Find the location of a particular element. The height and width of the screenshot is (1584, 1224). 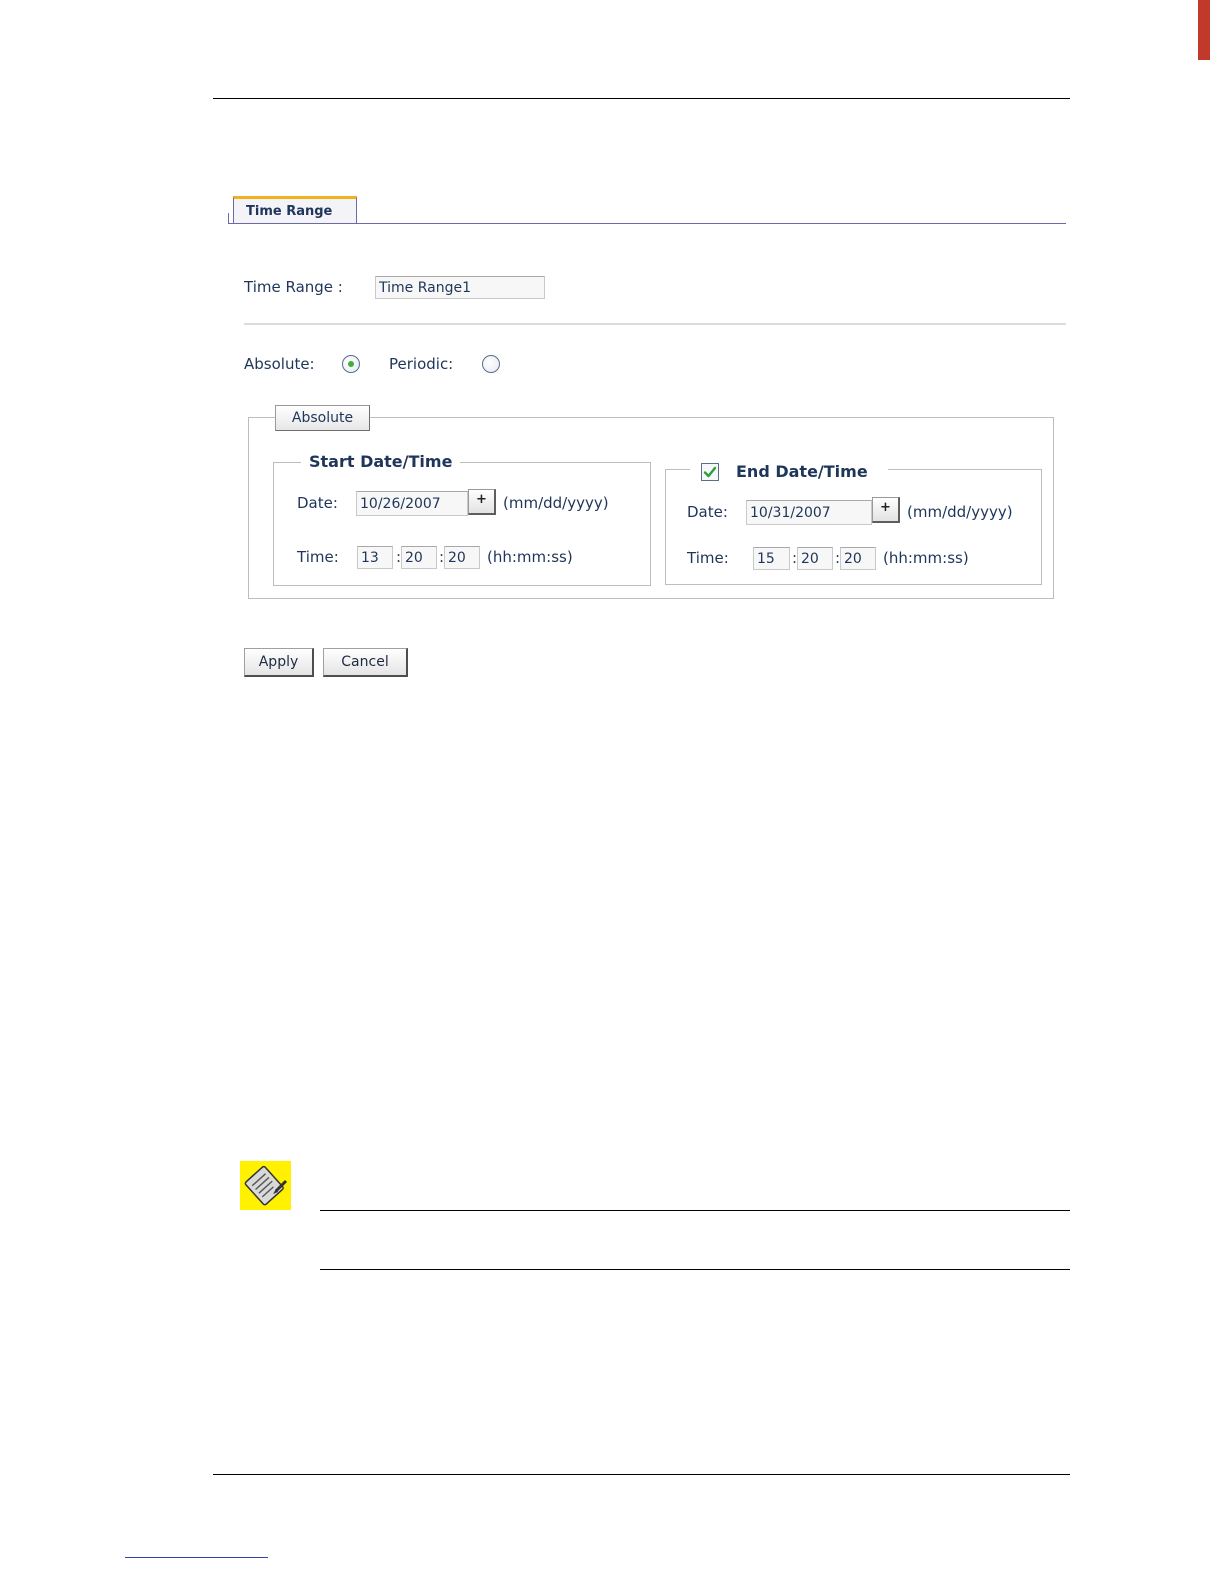

tab-time-range: Time Range is located at coordinates (295, 209).